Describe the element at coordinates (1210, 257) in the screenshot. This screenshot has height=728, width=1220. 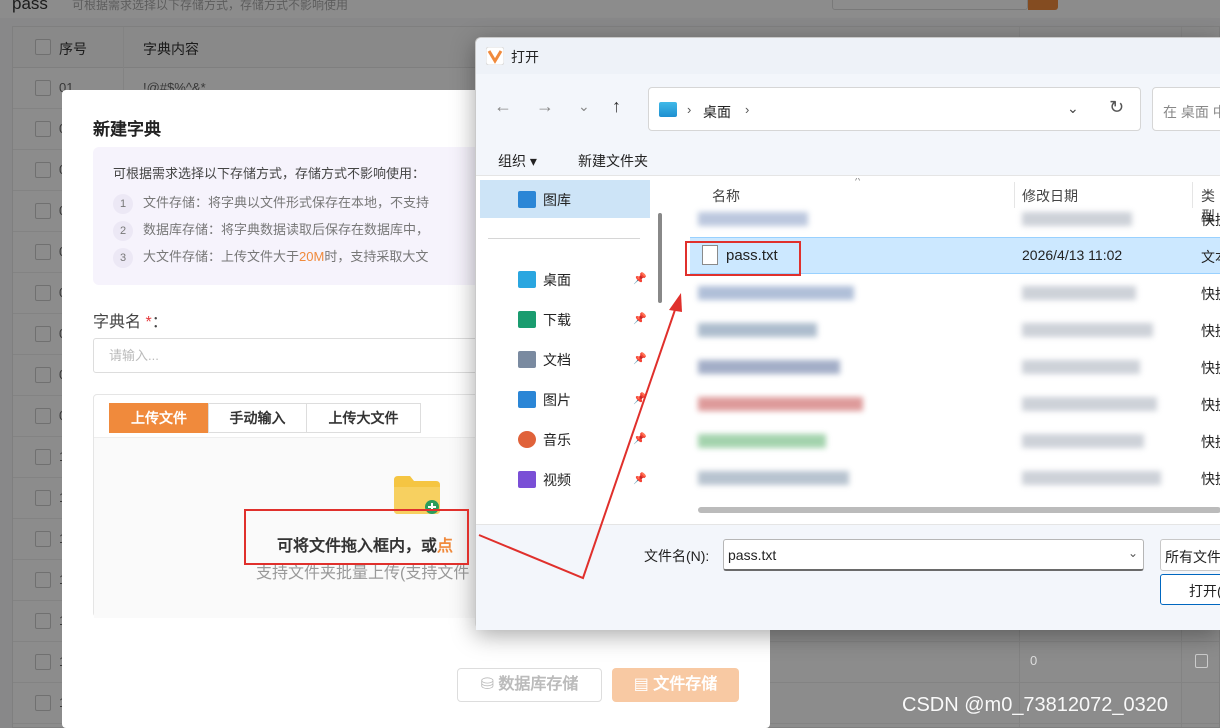
I see `file-type: 文本` at that location.